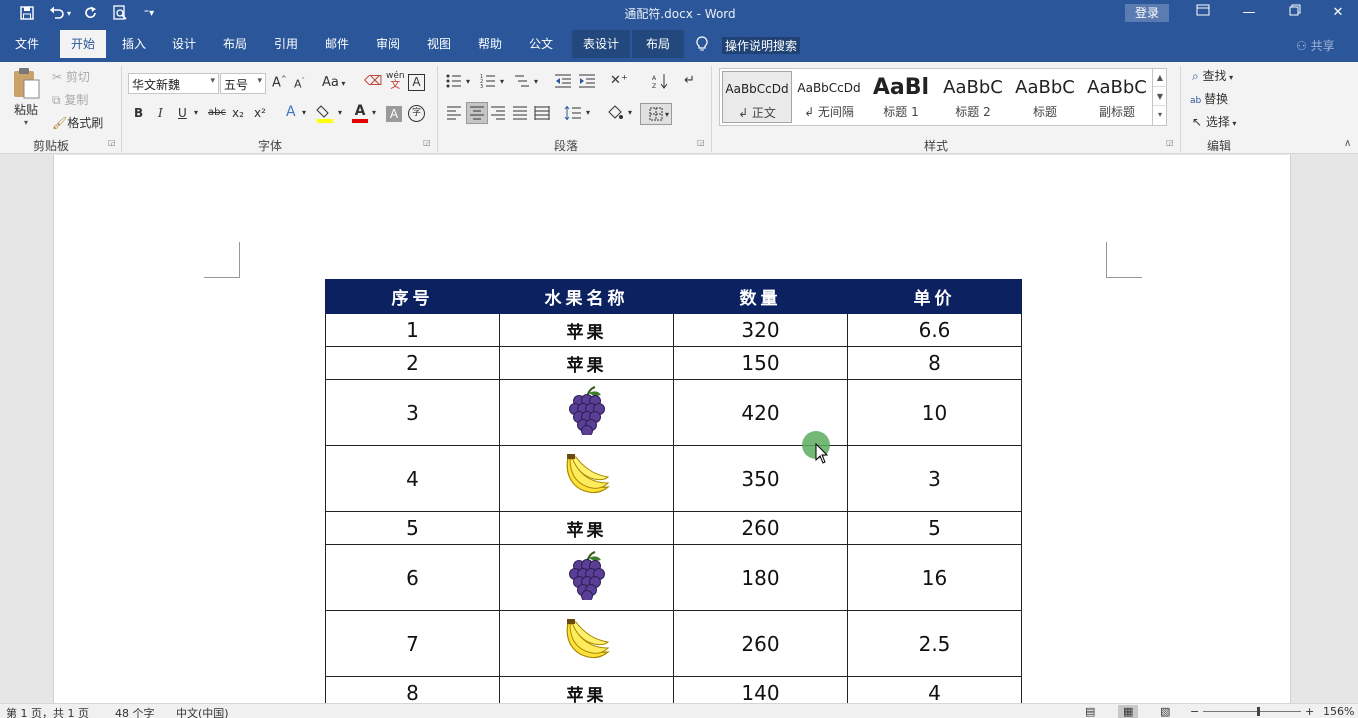  Describe the element at coordinates (340, 112) in the screenshot. I see `highlight-dropdown-icon: ▾` at that location.